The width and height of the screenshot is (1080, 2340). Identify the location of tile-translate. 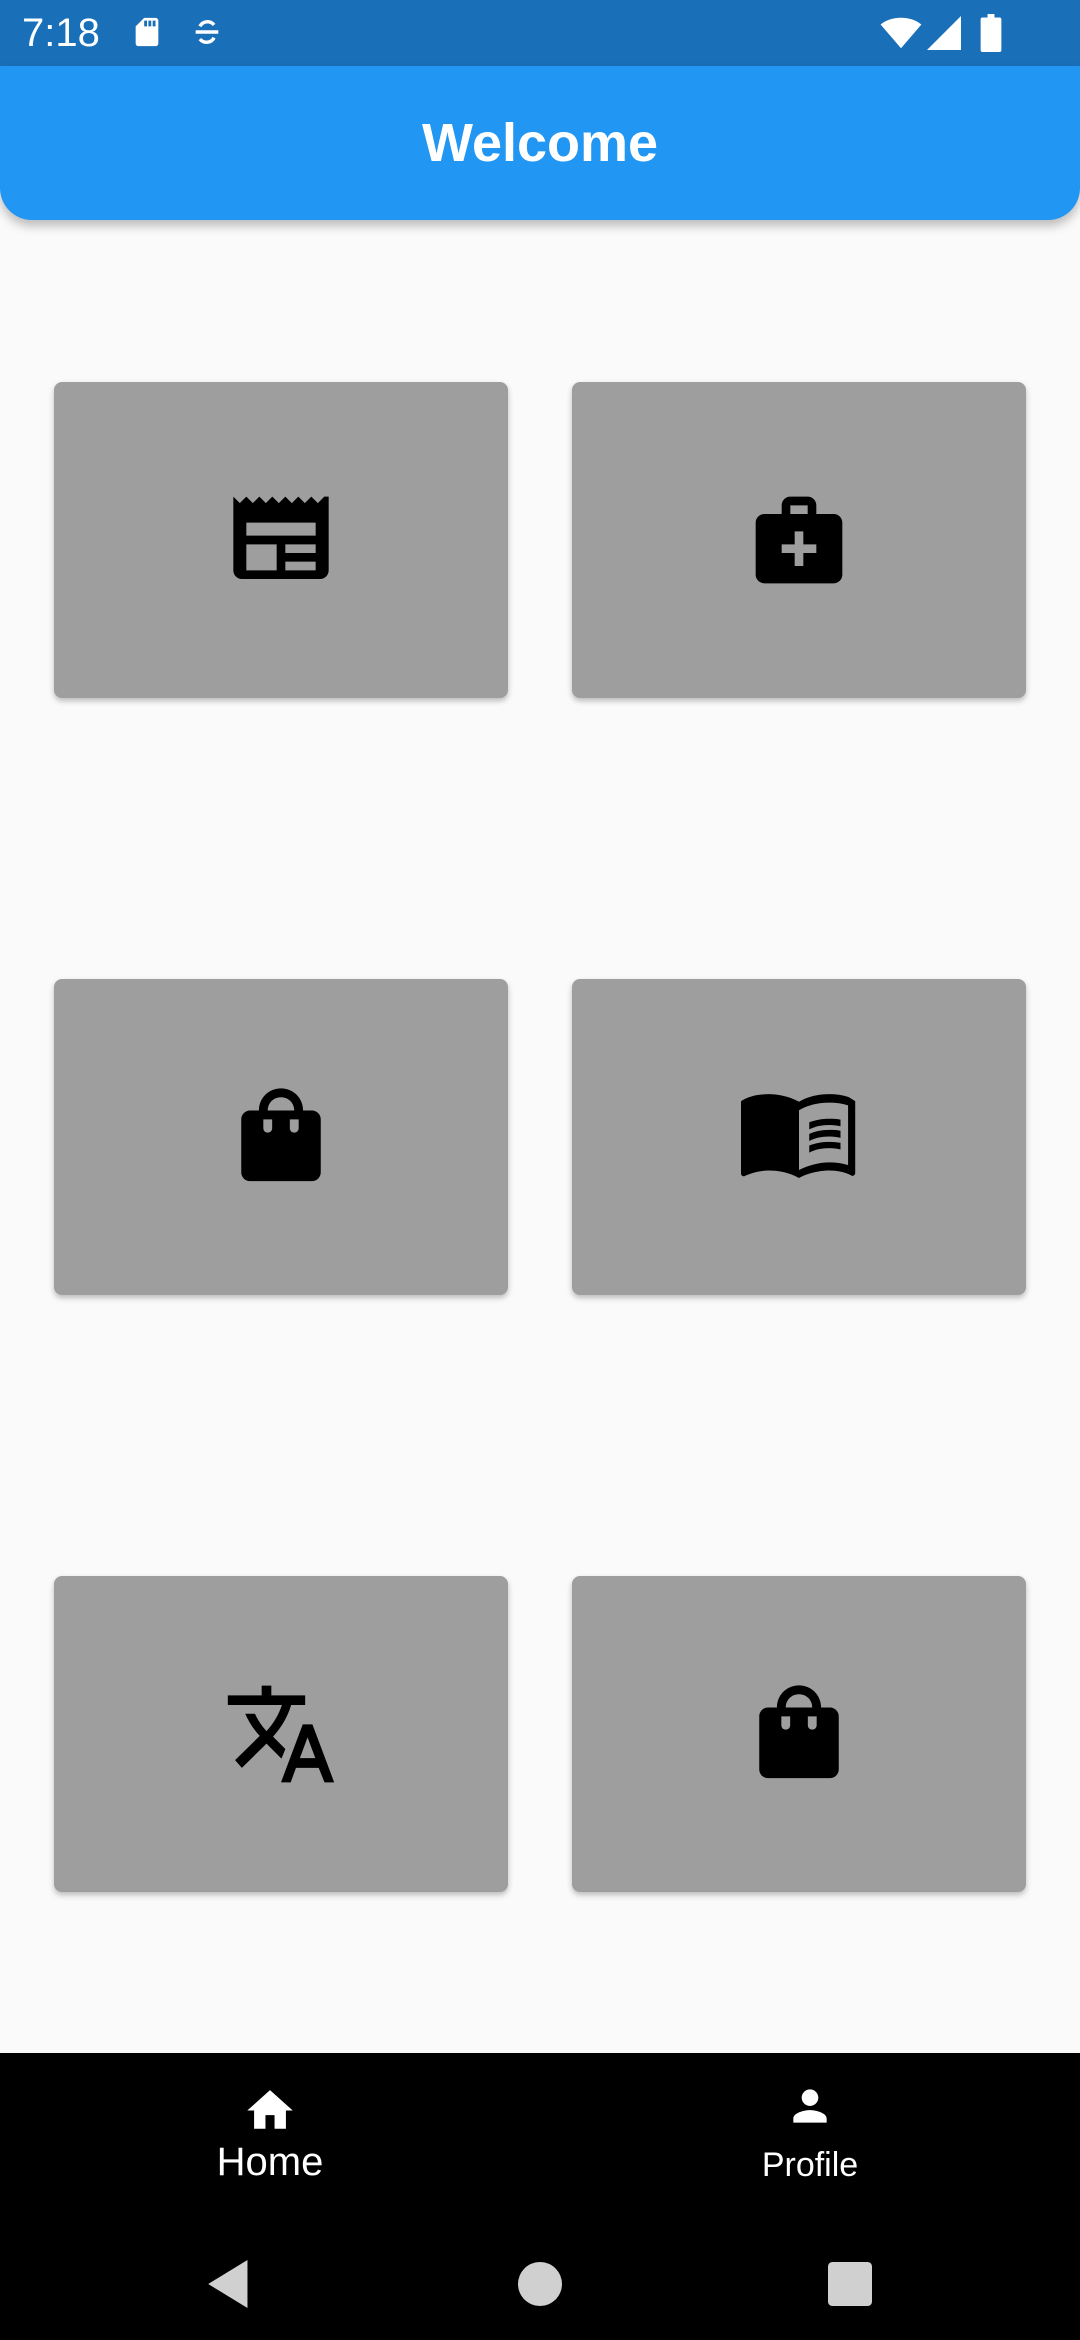
(281, 1734).